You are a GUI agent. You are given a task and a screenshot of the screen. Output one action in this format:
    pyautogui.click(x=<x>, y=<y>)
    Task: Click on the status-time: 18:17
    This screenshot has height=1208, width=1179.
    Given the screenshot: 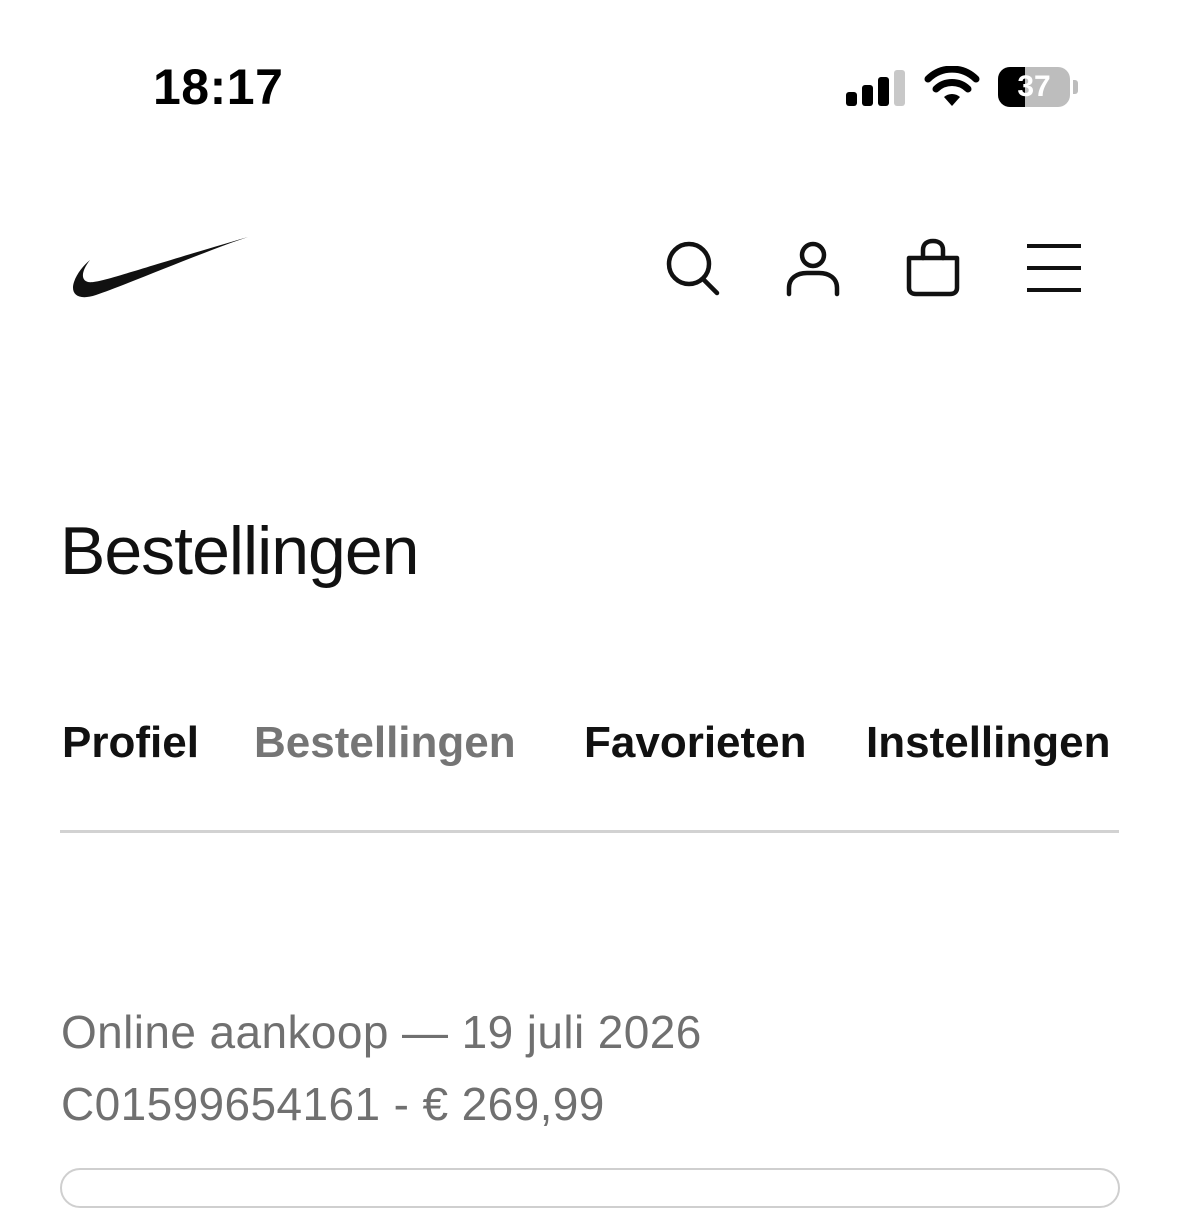 What is the action you would take?
    pyautogui.click(x=218, y=87)
    